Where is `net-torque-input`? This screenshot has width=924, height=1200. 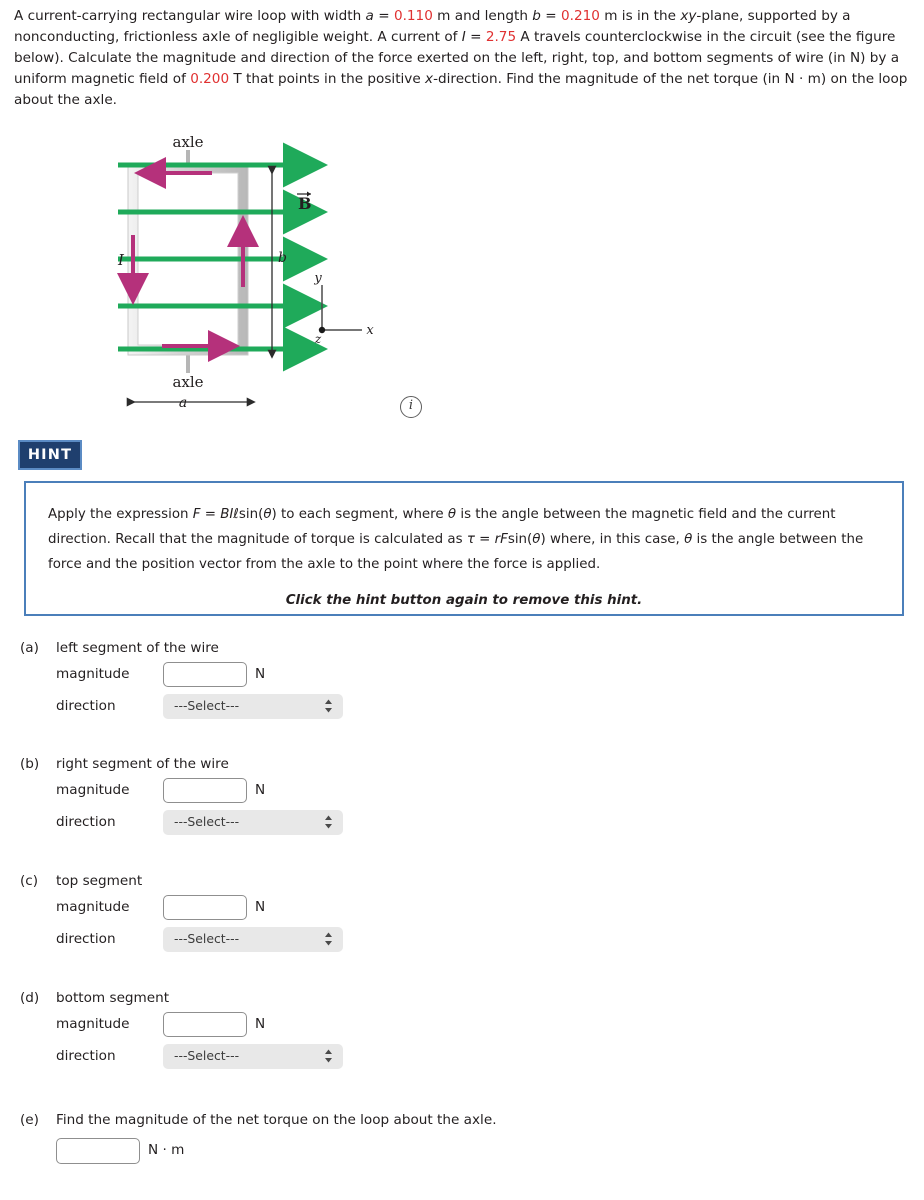
net-torque-input is located at coordinates (98, 1151).